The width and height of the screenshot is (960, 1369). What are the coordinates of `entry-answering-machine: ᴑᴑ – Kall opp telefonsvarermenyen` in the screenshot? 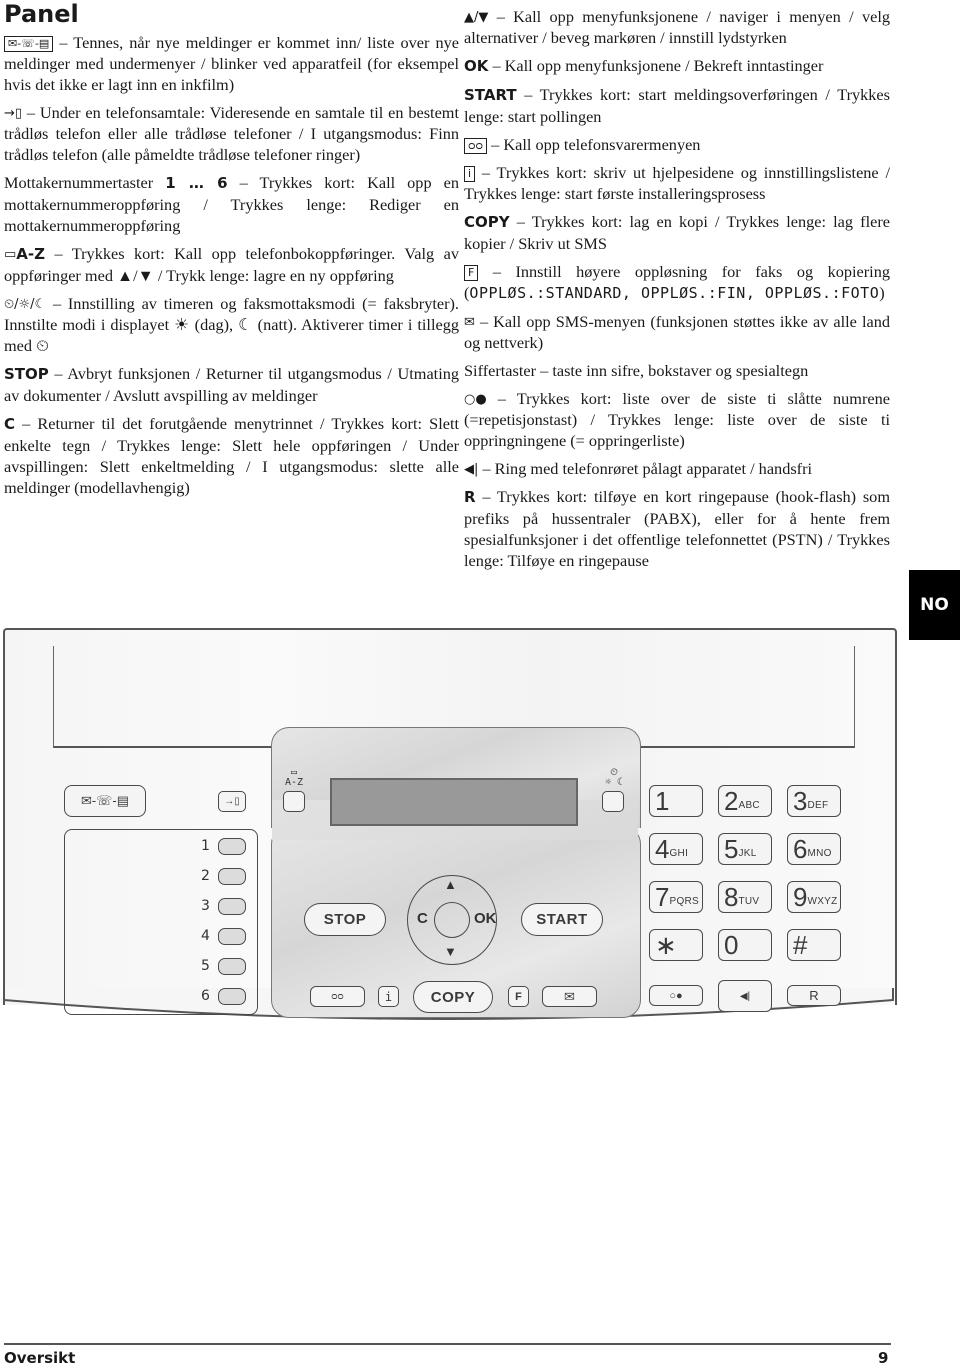 It's located at (677, 144).